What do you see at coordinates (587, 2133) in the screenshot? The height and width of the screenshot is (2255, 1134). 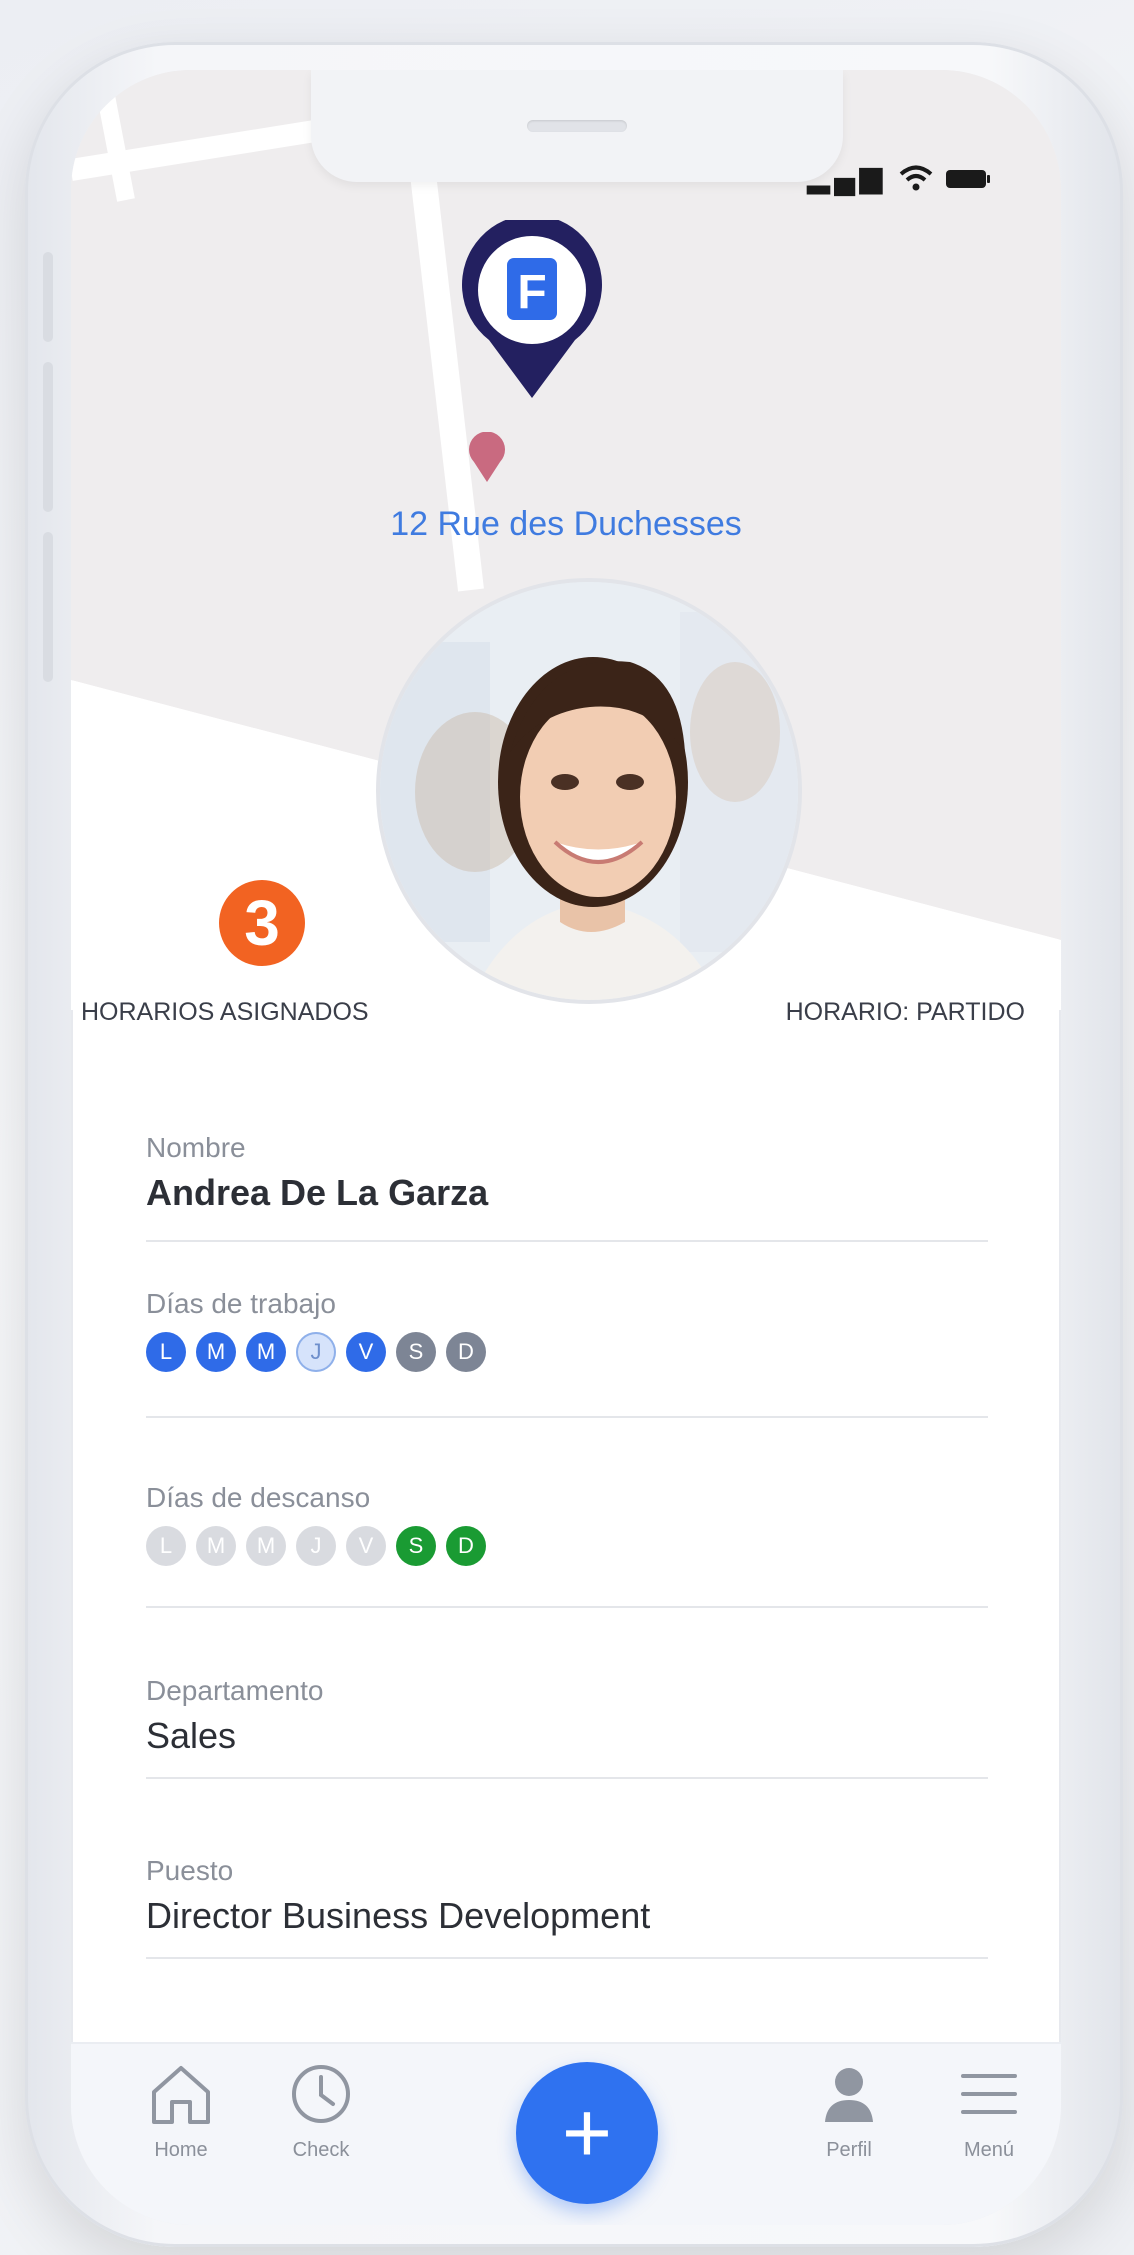 I see `add-button: +` at bounding box center [587, 2133].